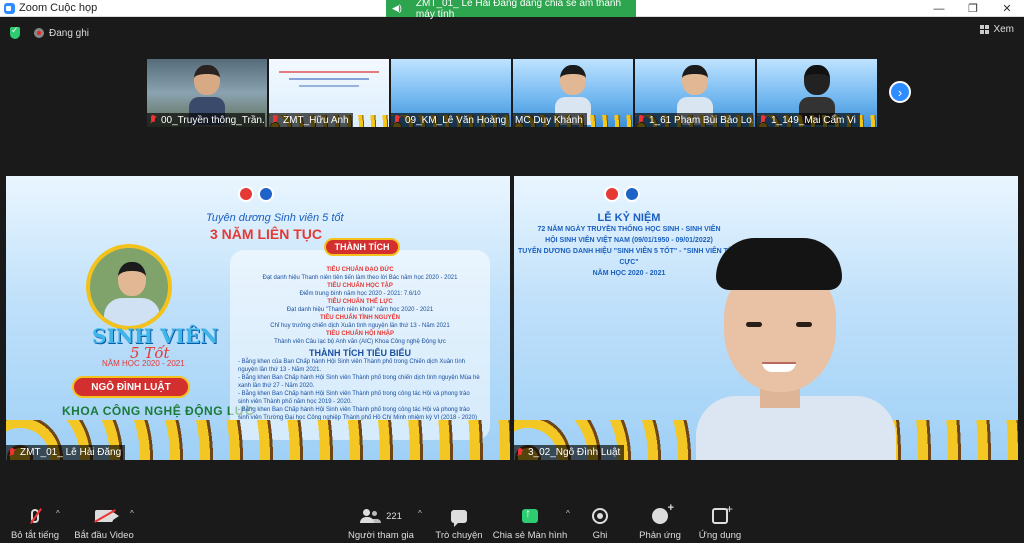 The width and height of the screenshot is (1024, 543). Describe the element at coordinates (370, 516) in the screenshot. I see `participants-icon` at that location.